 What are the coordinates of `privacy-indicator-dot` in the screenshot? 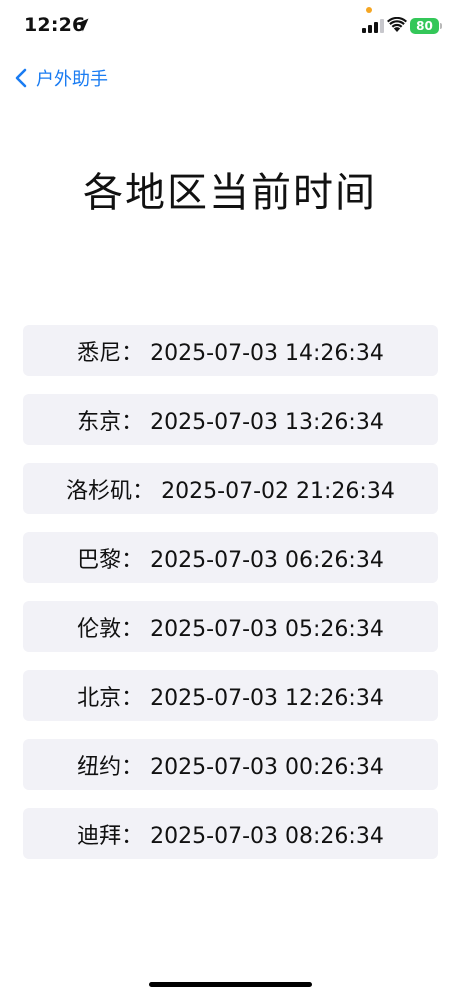 It's located at (369, 10).